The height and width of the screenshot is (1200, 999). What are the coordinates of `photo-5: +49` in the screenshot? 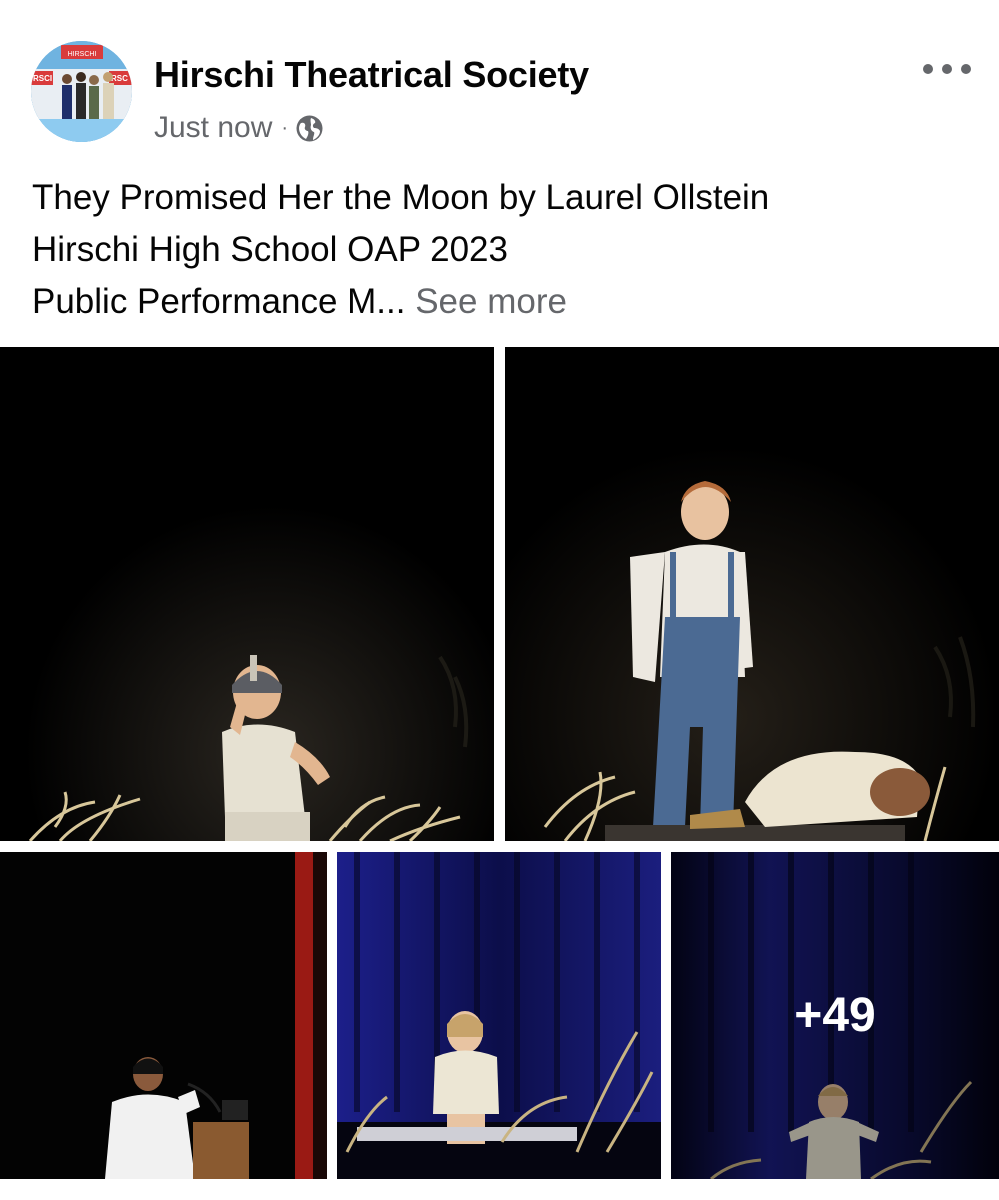 It's located at (835, 1015).